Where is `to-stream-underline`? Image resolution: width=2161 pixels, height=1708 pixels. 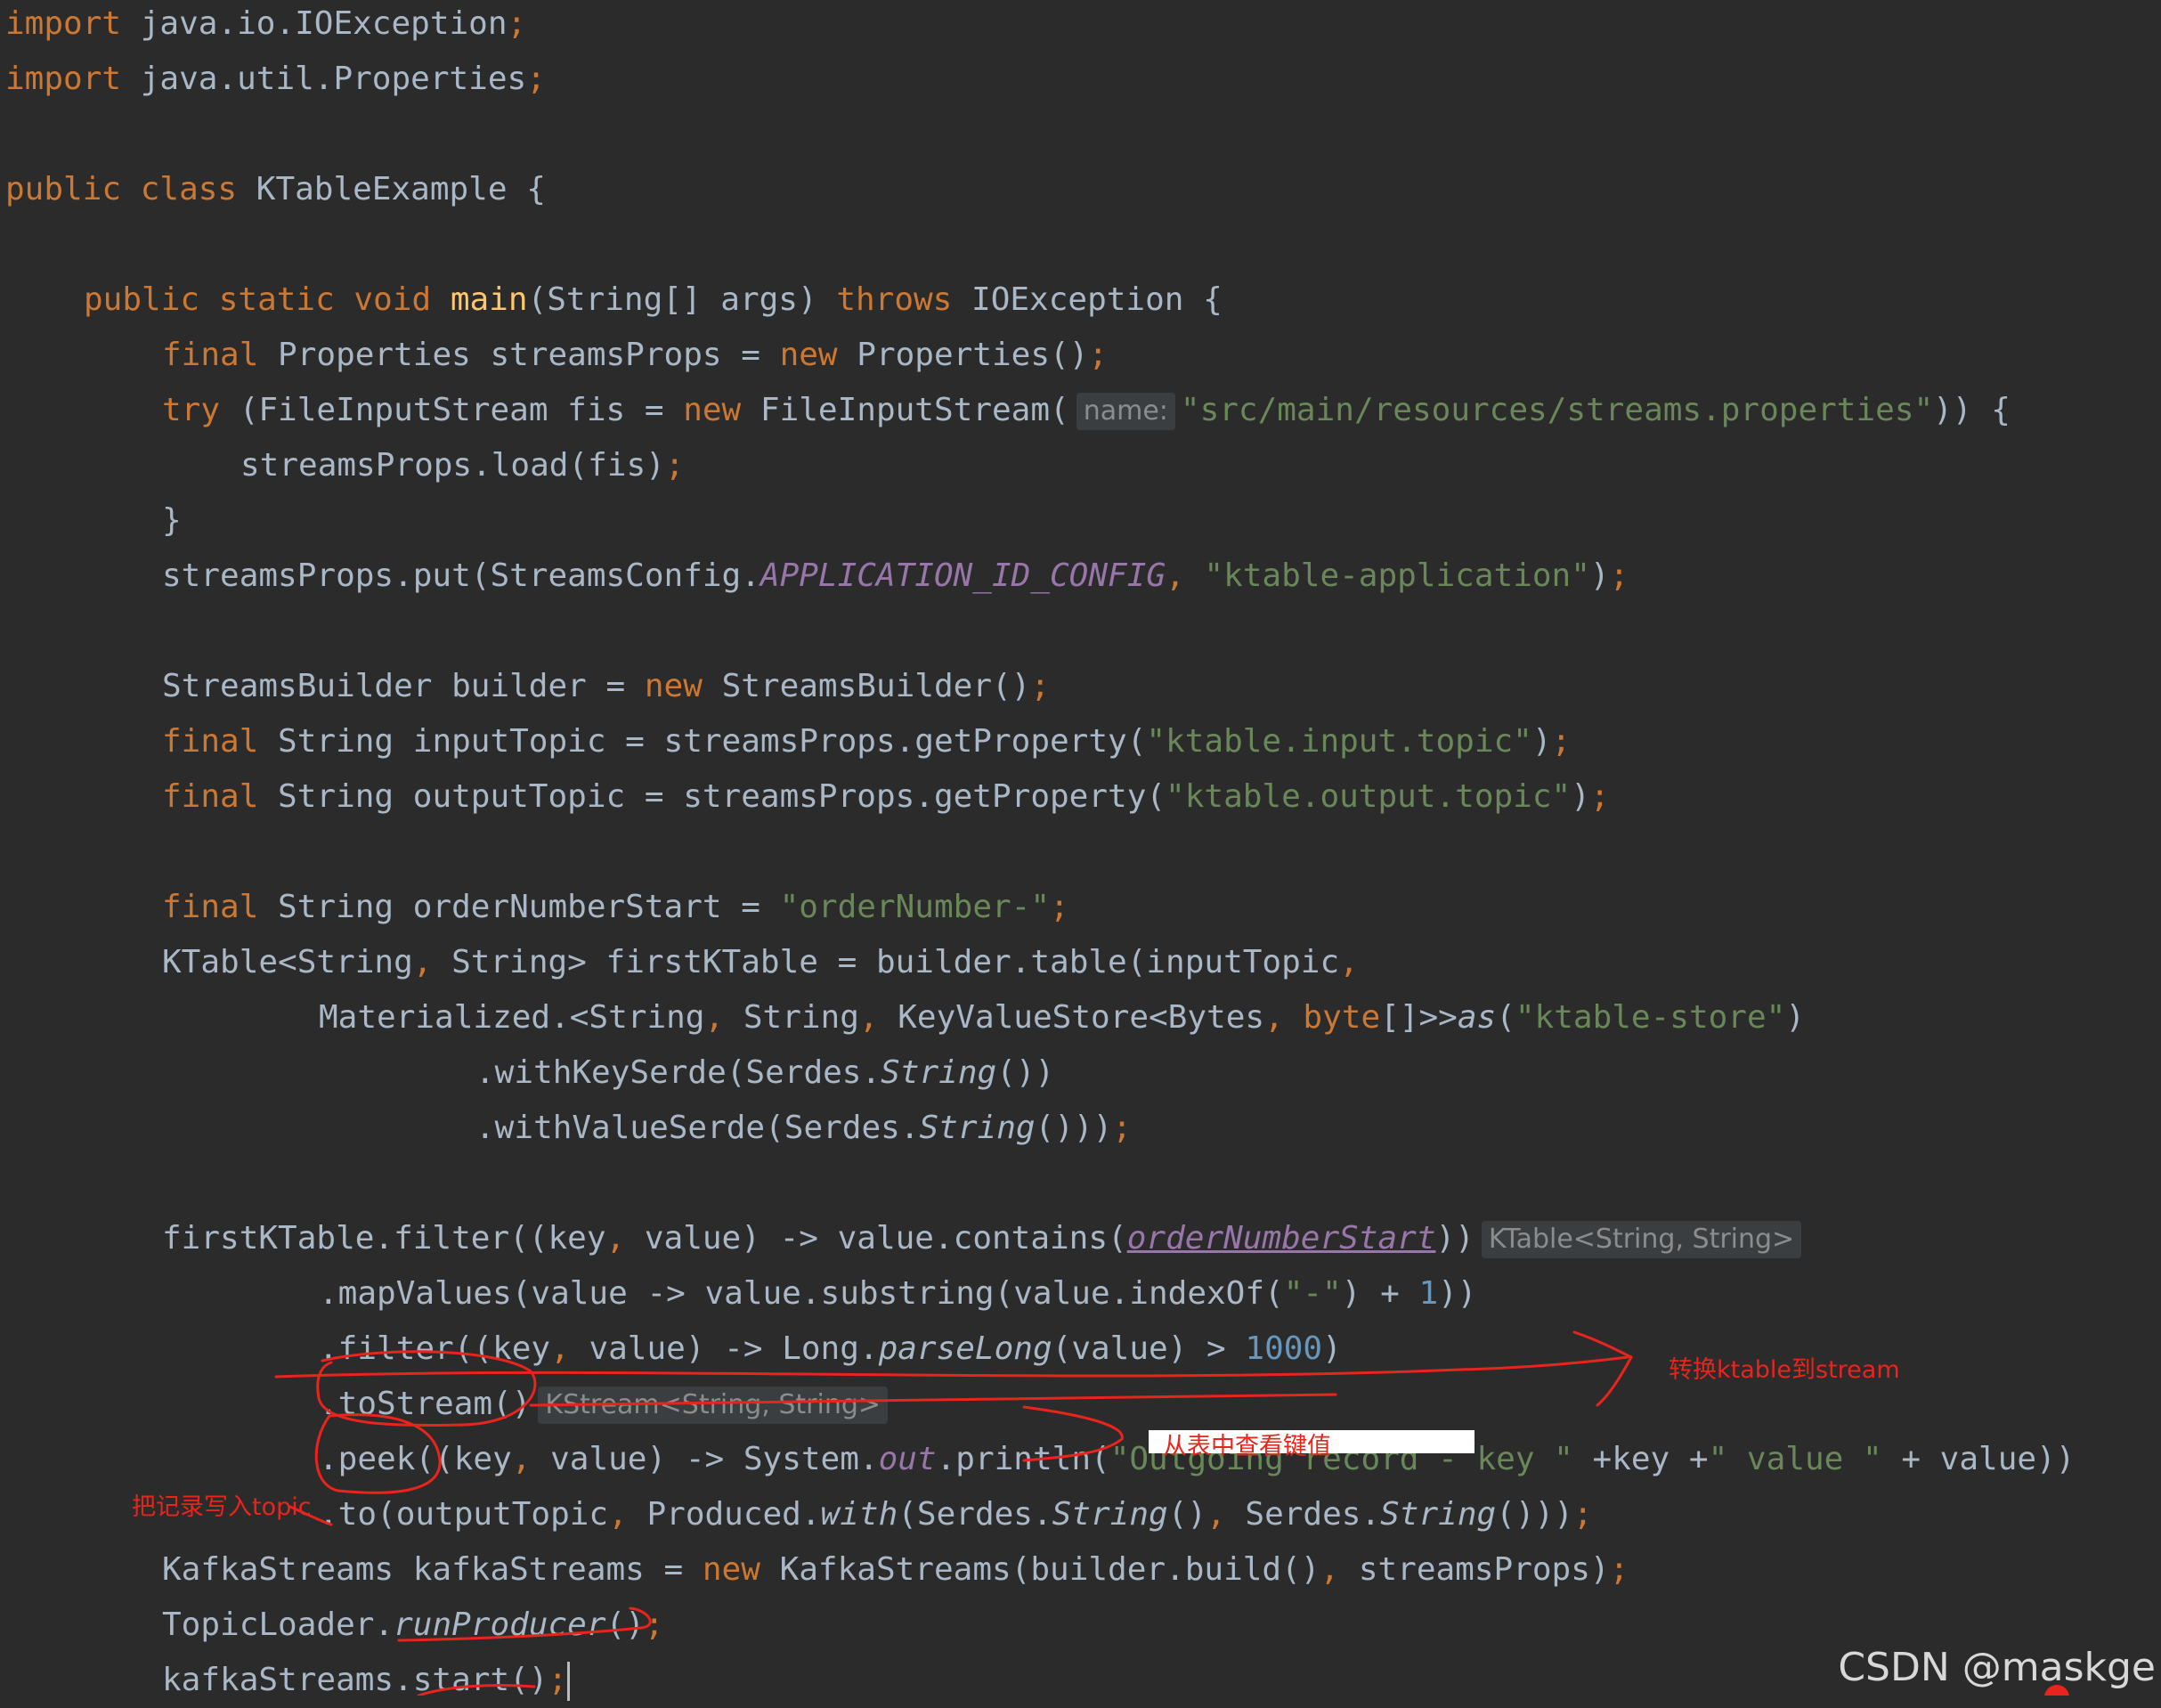
to-stream-underline is located at coordinates (933, 1400).